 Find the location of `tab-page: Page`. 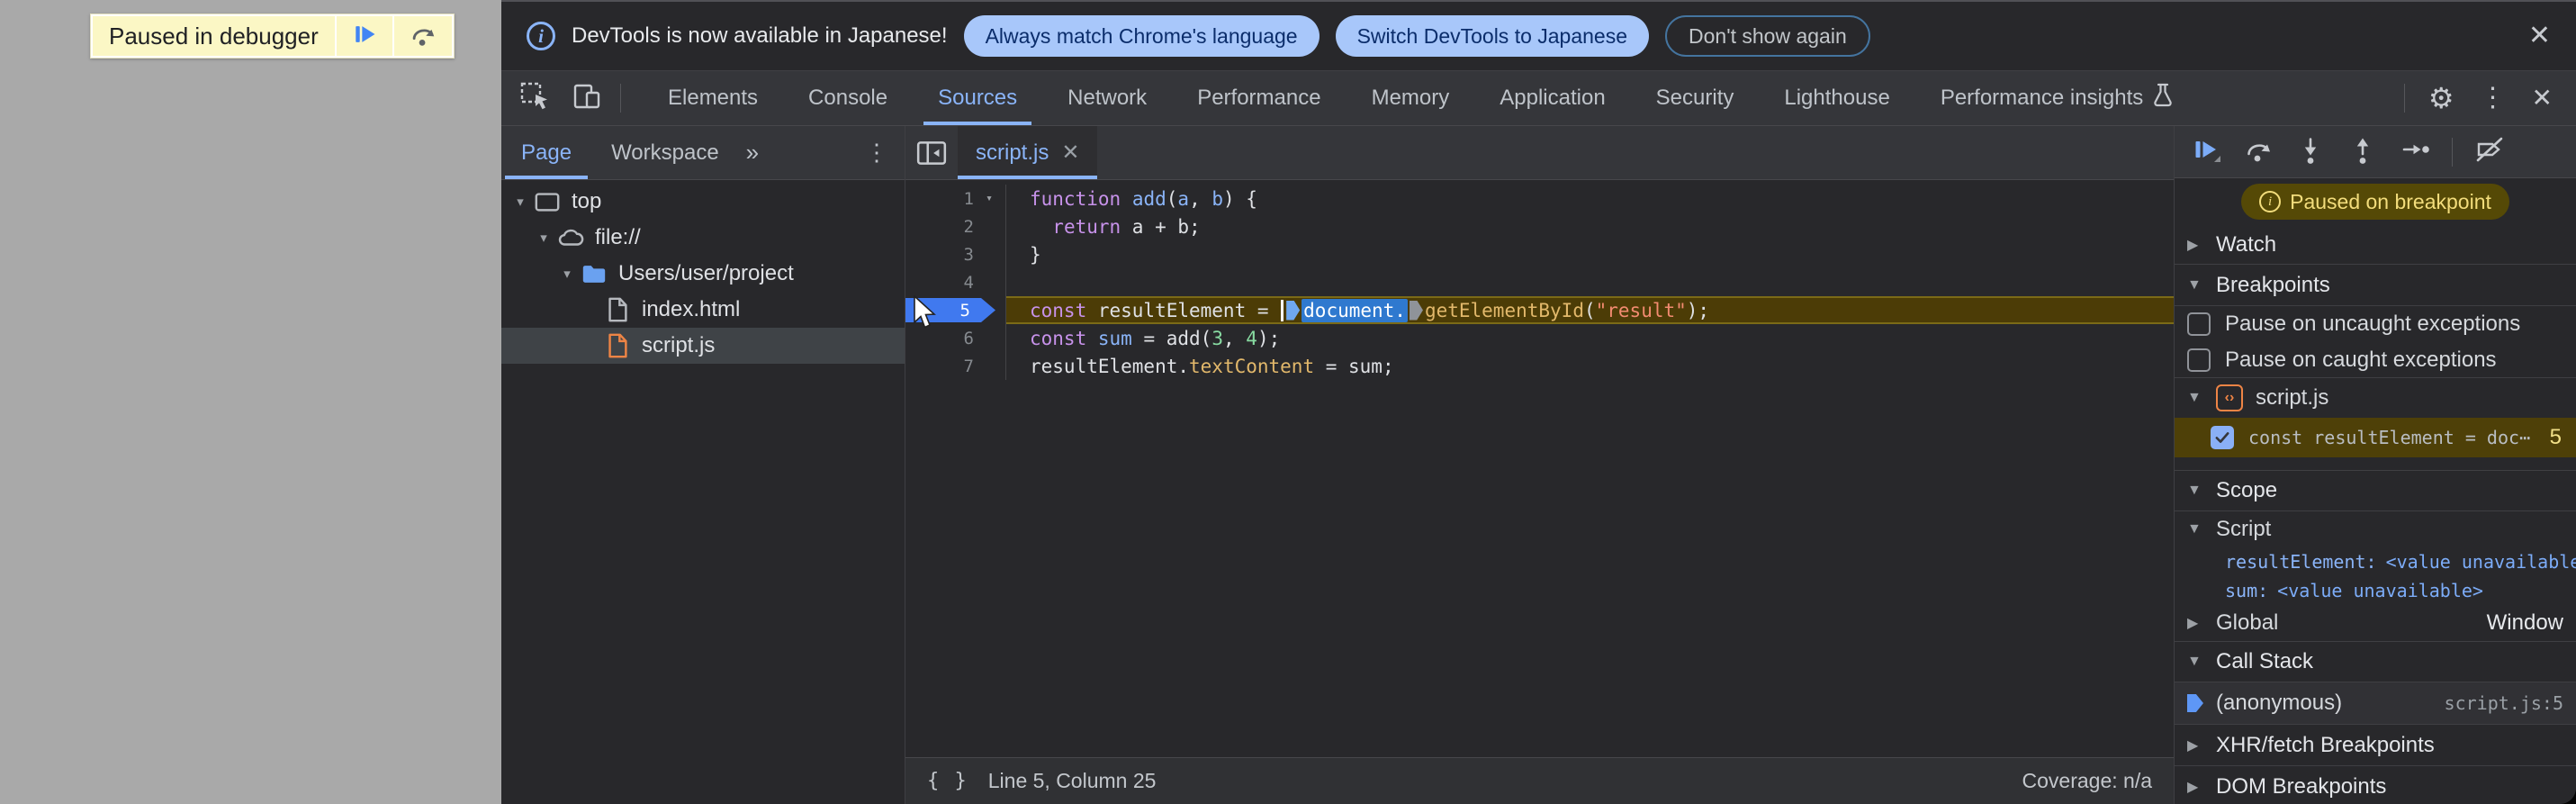

tab-page: Page is located at coordinates (546, 152).